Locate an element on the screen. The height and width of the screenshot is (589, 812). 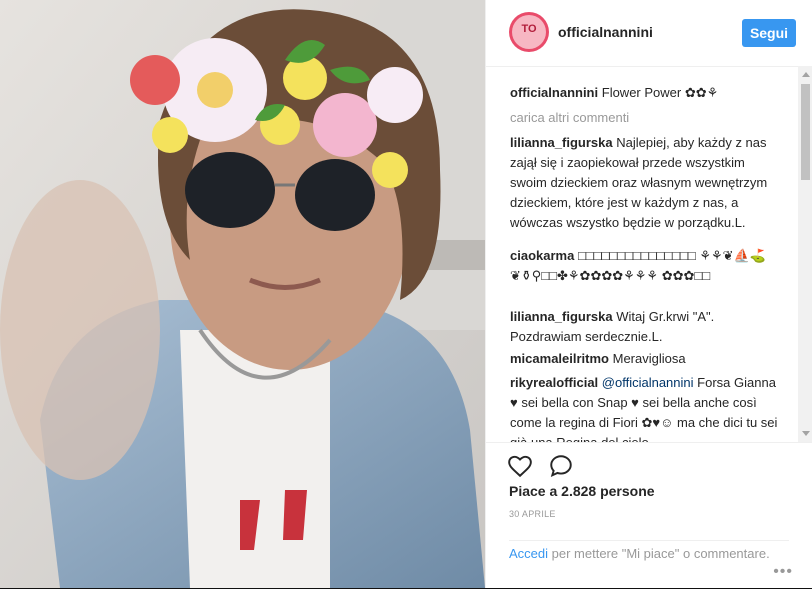
comment-username: micamaleilritmo is located at coordinates (559, 358).